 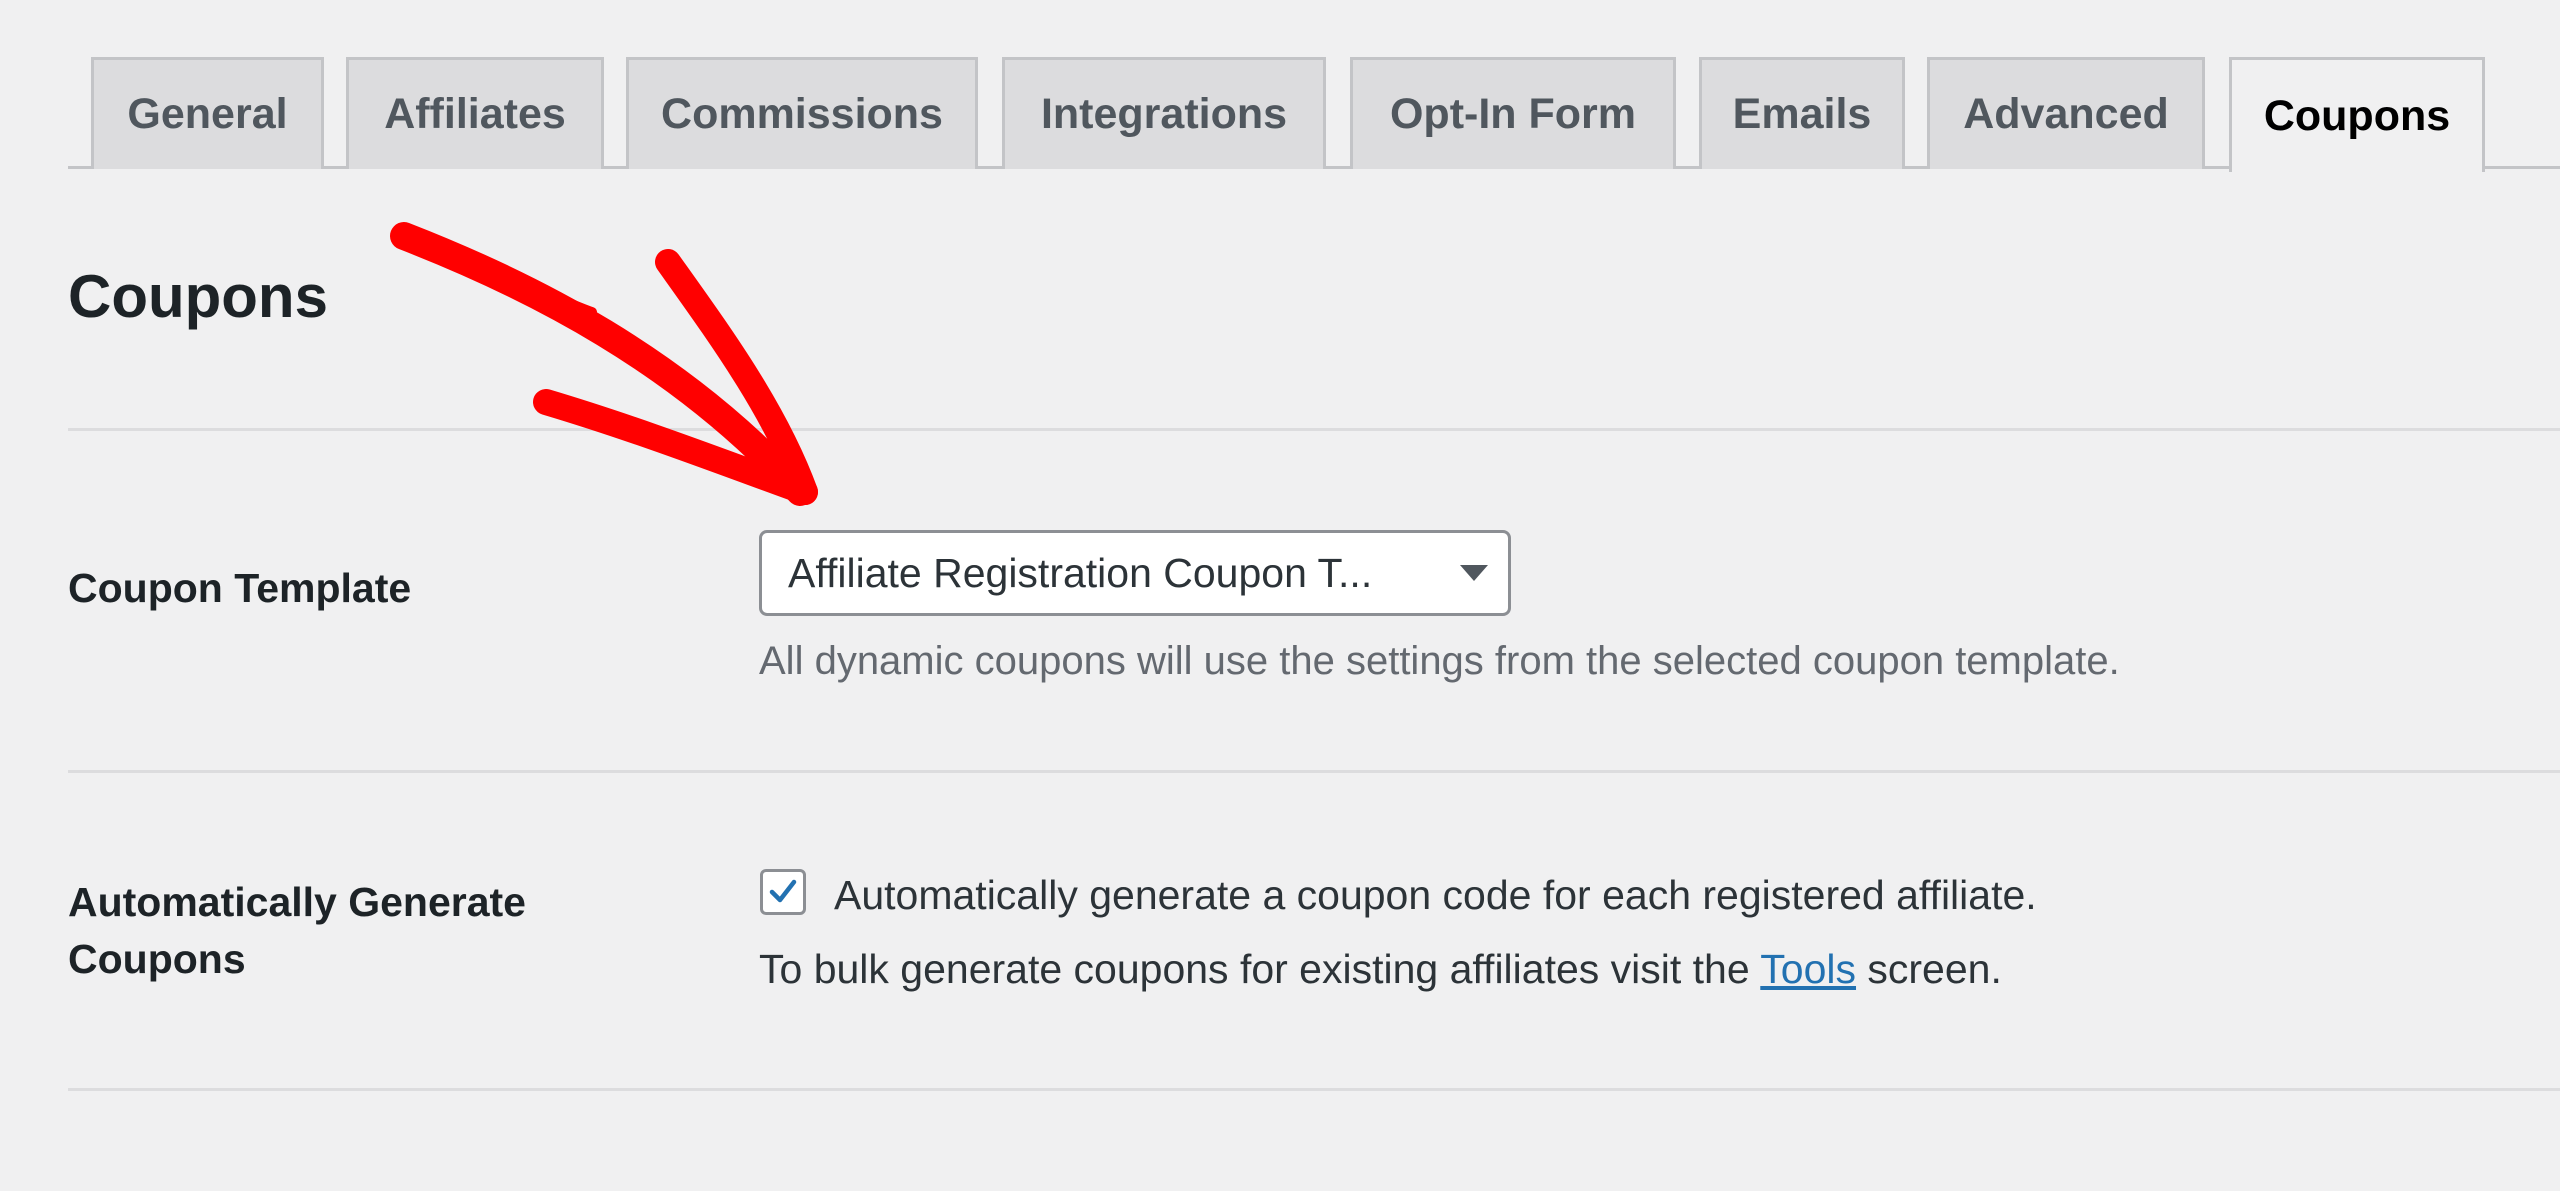 I want to click on tab-coupons: Coupons, so click(x=2357, y=114).